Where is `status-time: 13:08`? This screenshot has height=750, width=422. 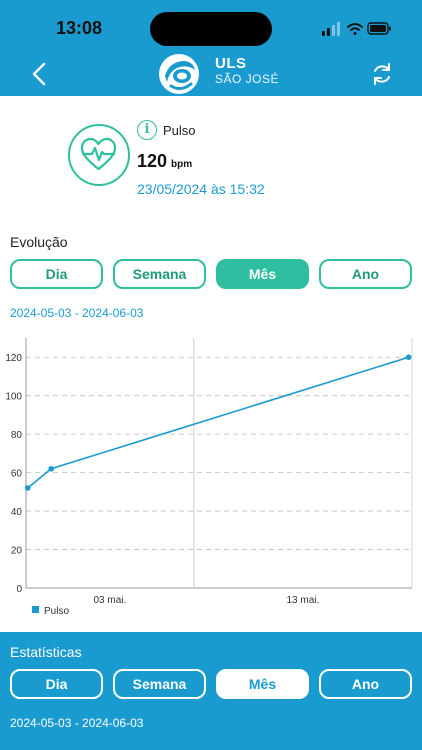 status-time: 13:08 is located at coordinates (79, 28).